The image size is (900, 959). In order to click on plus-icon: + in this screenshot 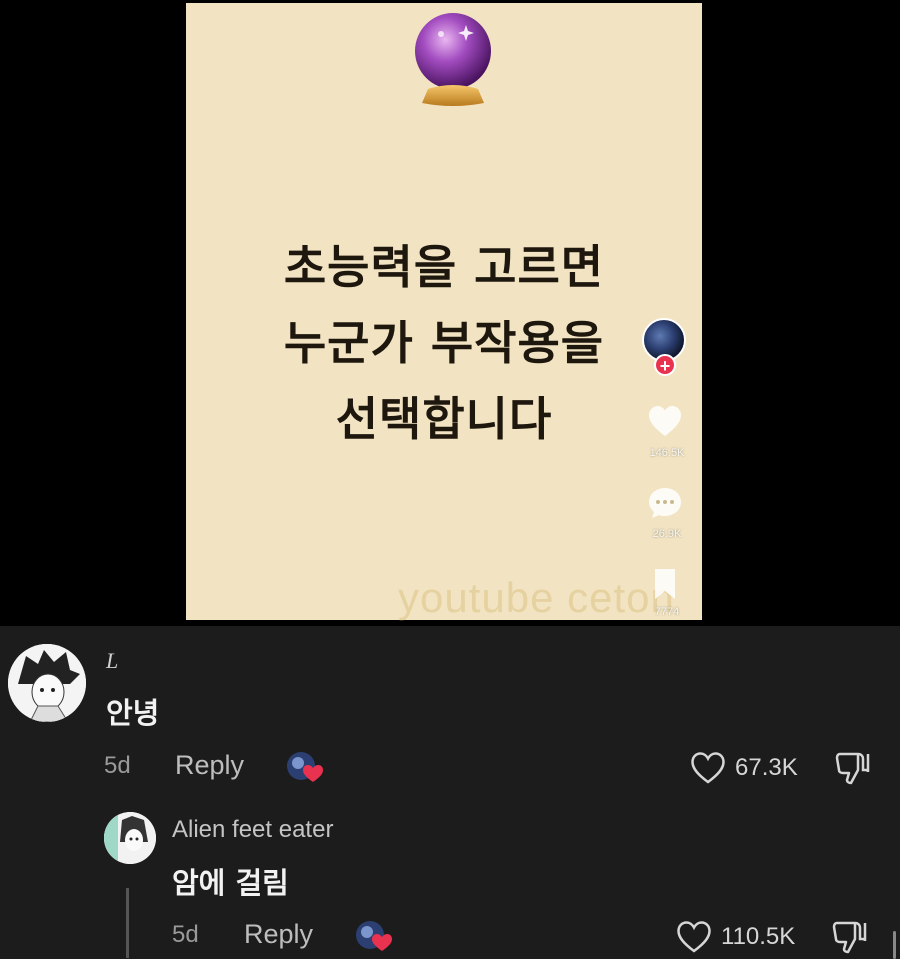, I will do `click(665, 365)`.